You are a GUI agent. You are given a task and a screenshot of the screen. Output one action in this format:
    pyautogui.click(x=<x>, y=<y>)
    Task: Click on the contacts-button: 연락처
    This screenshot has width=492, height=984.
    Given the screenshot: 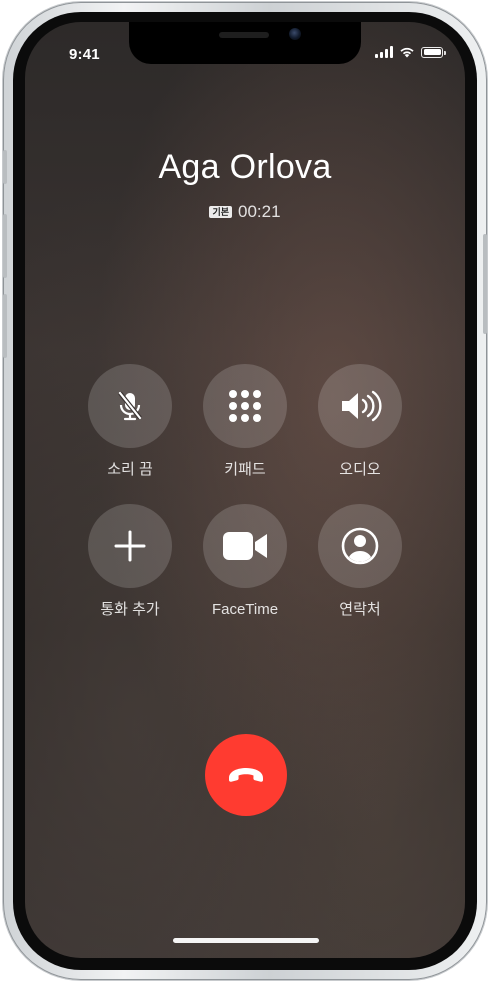 What is the action you would take?
    pyautogui.click(x=360, y=562)
    